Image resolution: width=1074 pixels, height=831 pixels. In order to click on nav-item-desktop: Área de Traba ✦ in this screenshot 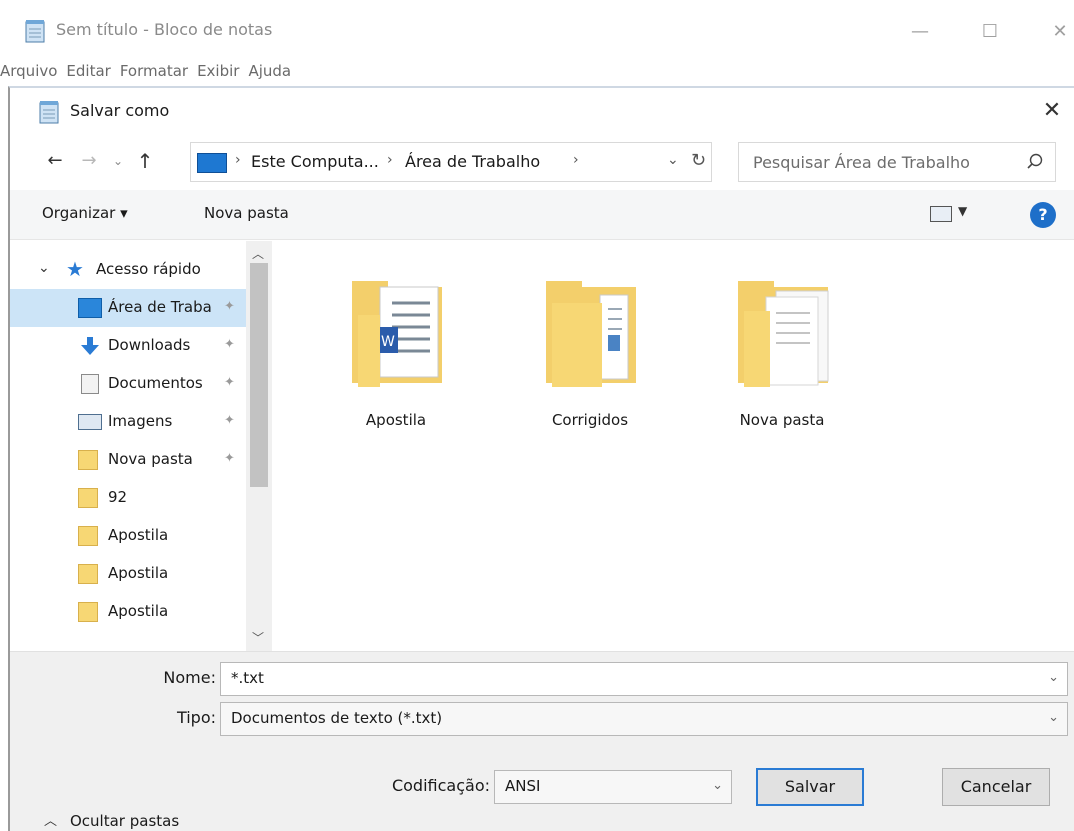, I will do `click(128, 308)`.